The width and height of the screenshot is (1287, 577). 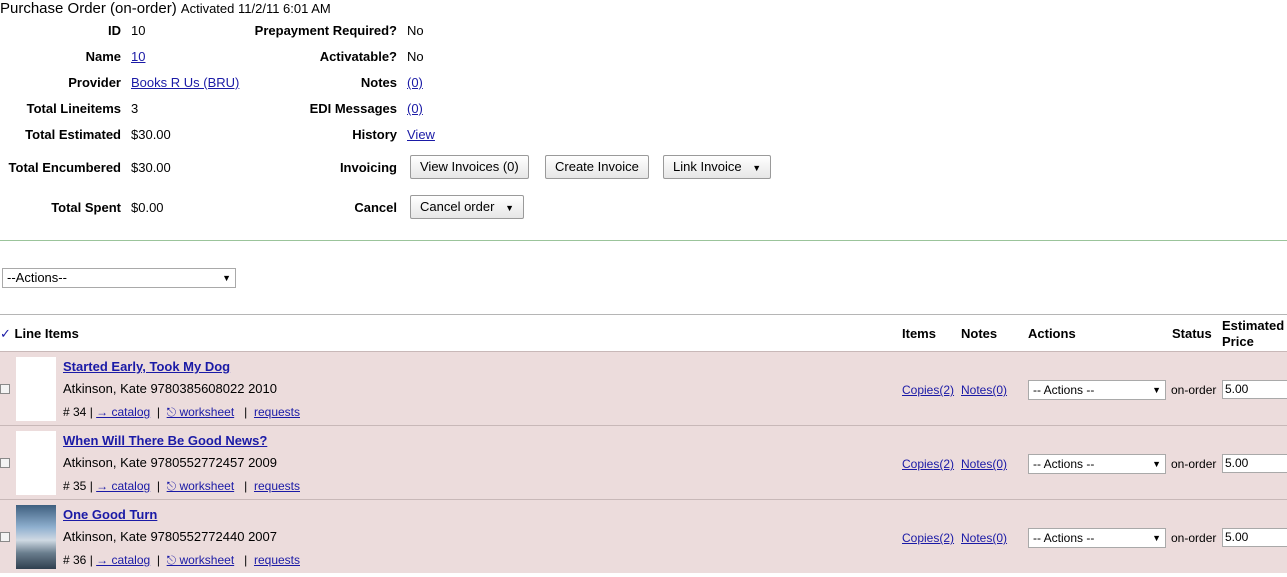 I want to click on total-estimated-value: $30.00, so click(x=151, y=134).